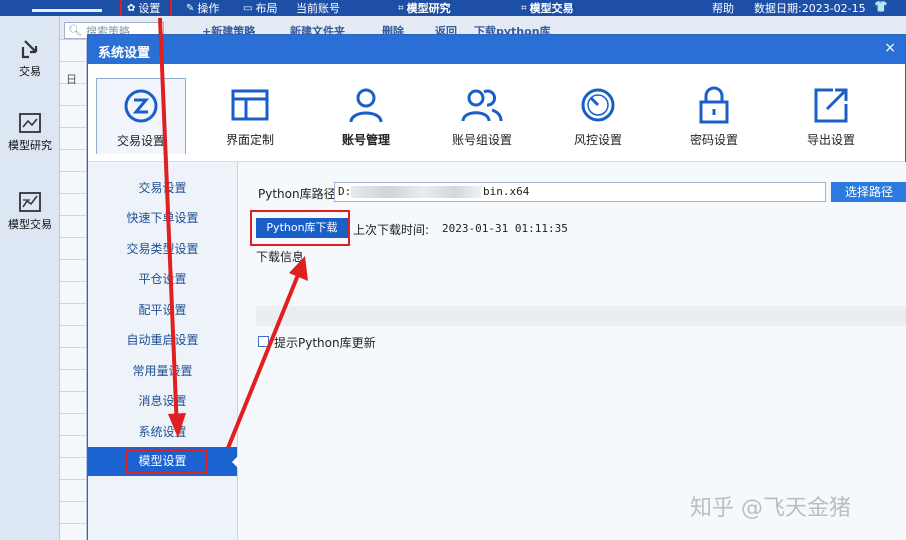 The width and height of the screenshot is (906, 540). What do you see at coordinates (482, 105) in the screenshot?
I see `user-group-icon` at bounding box center [482, 105].